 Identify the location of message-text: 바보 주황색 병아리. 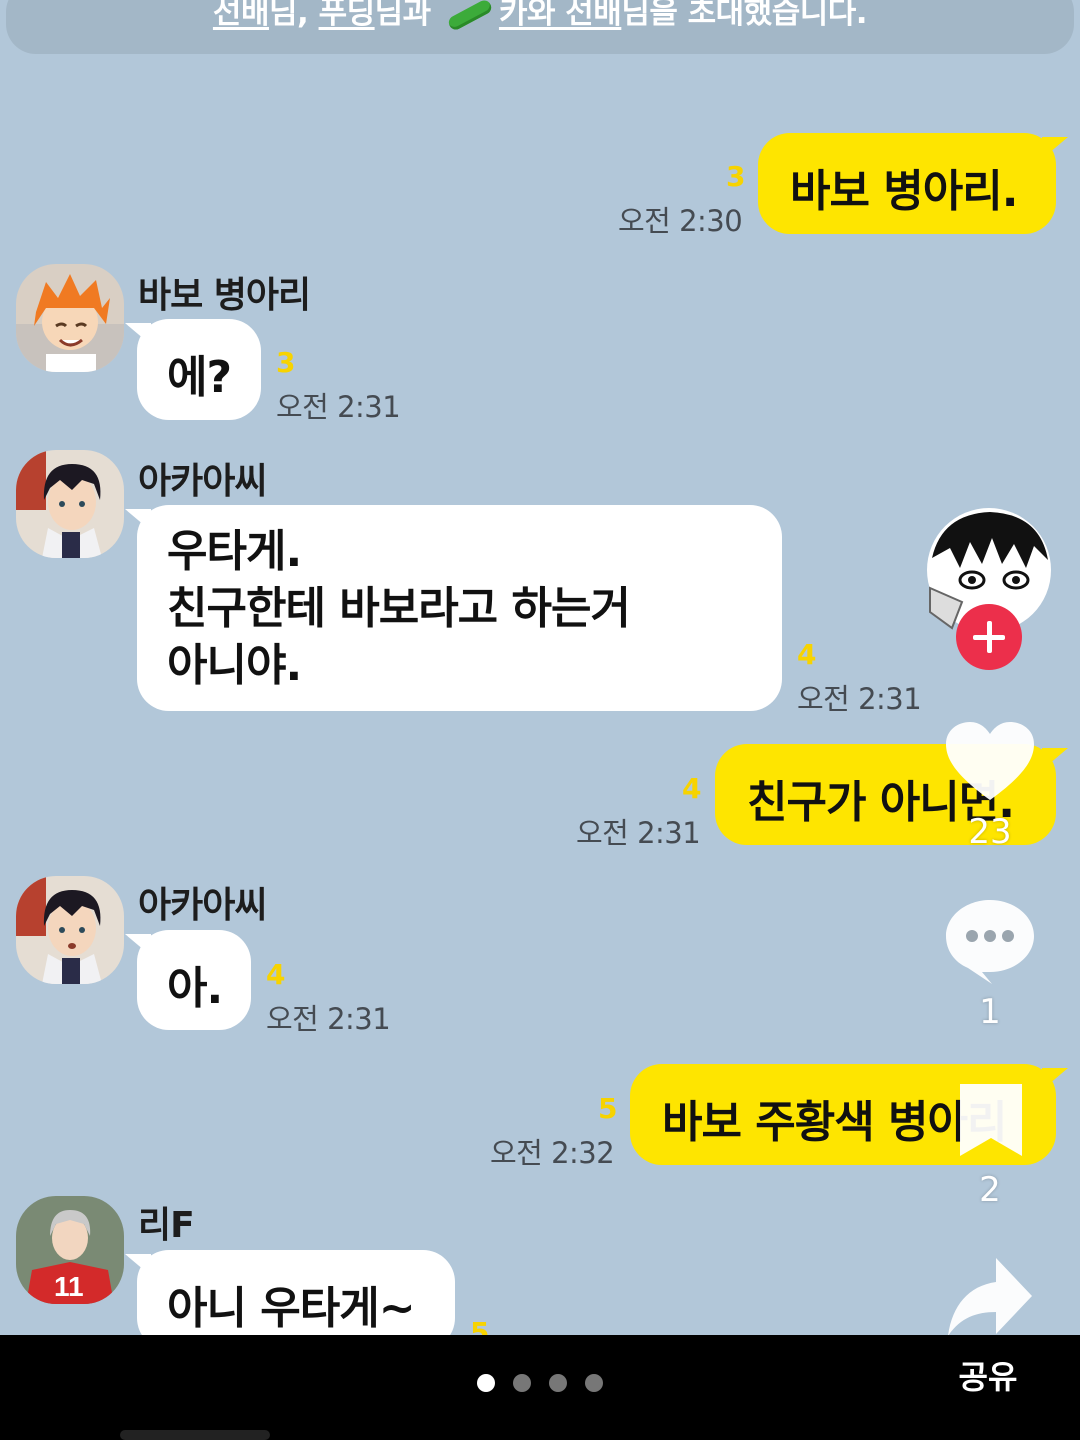
(834, 1122).